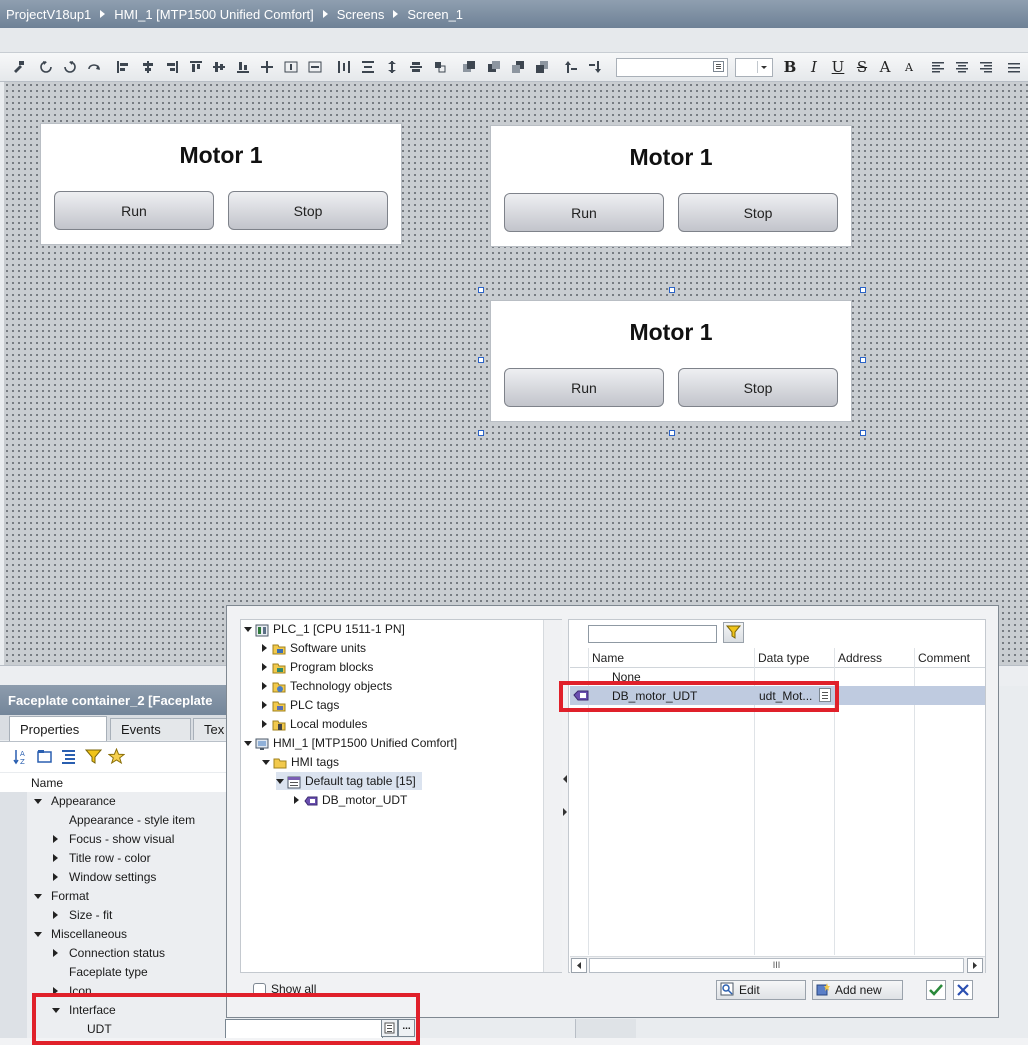  What do you see at coordinates (213, 14) in the screenshot?
I see `breadcrumb-device: HMI_1 [MTP1500 Unified Comfort]` at bounding box center [213, 14].